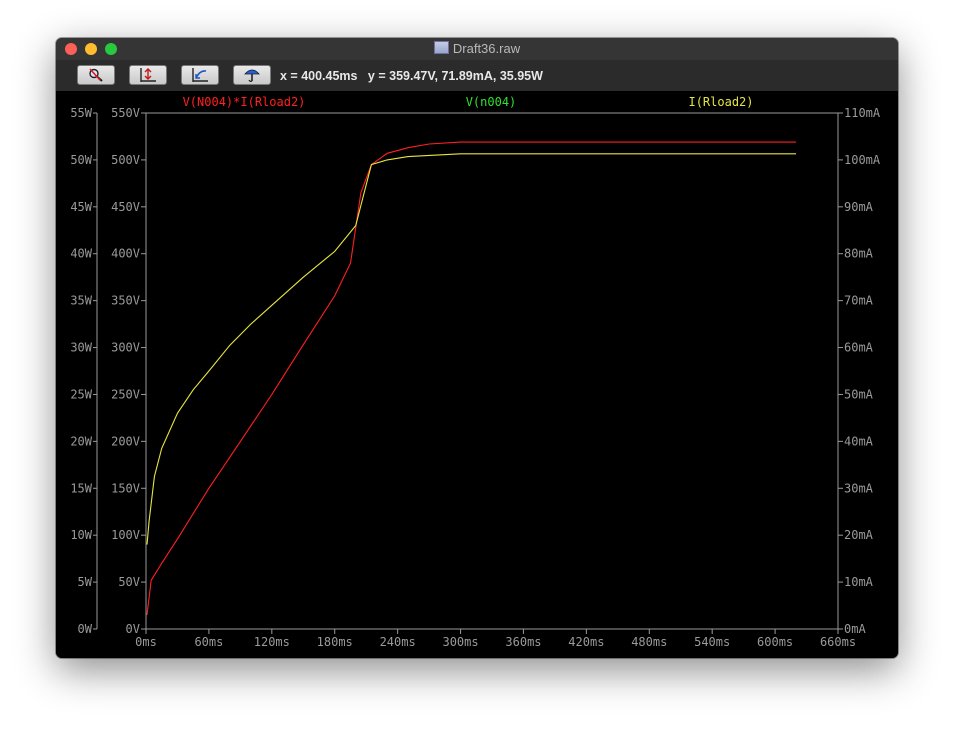 The image size is (954, 733). I want to click on voltage-tick-label: 400V, so click(125, 254).